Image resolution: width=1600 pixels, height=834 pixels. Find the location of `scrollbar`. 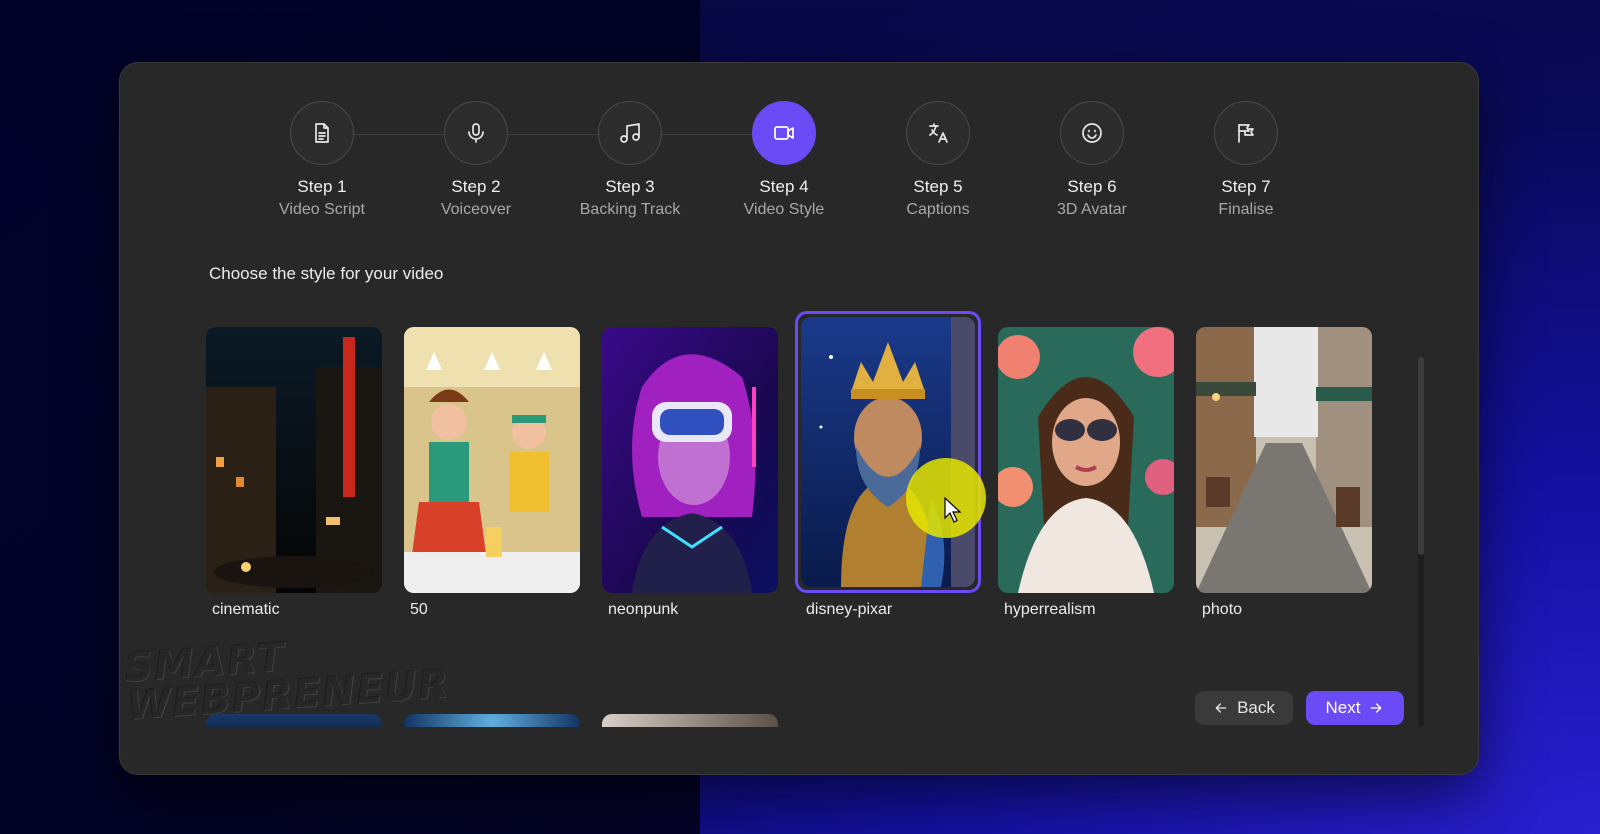

scrollbar is located at coordinates (1421, 542).